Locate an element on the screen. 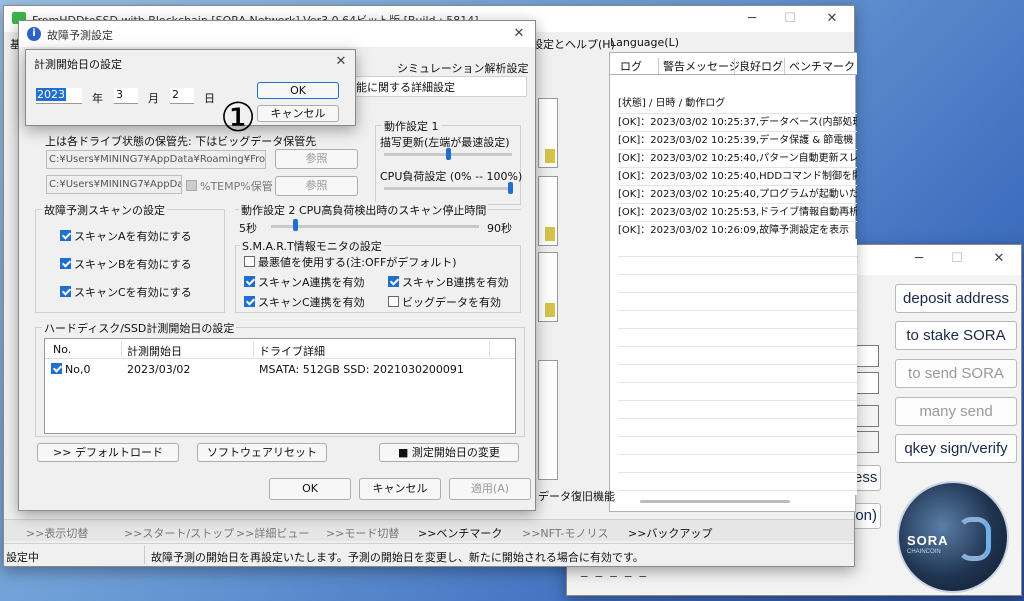  storage-label: 上は各ドライブ状態の保管先: 下はビッグデータ保管先 is located at coordinates (181, 141).